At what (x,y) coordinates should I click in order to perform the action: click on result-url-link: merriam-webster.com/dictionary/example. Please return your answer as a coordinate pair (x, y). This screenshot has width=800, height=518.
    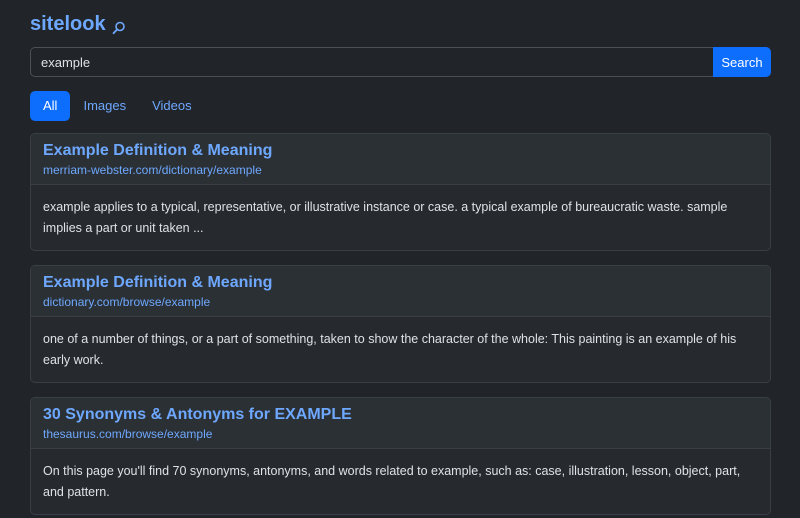
    Looking at the image, I should click on (400, 170).